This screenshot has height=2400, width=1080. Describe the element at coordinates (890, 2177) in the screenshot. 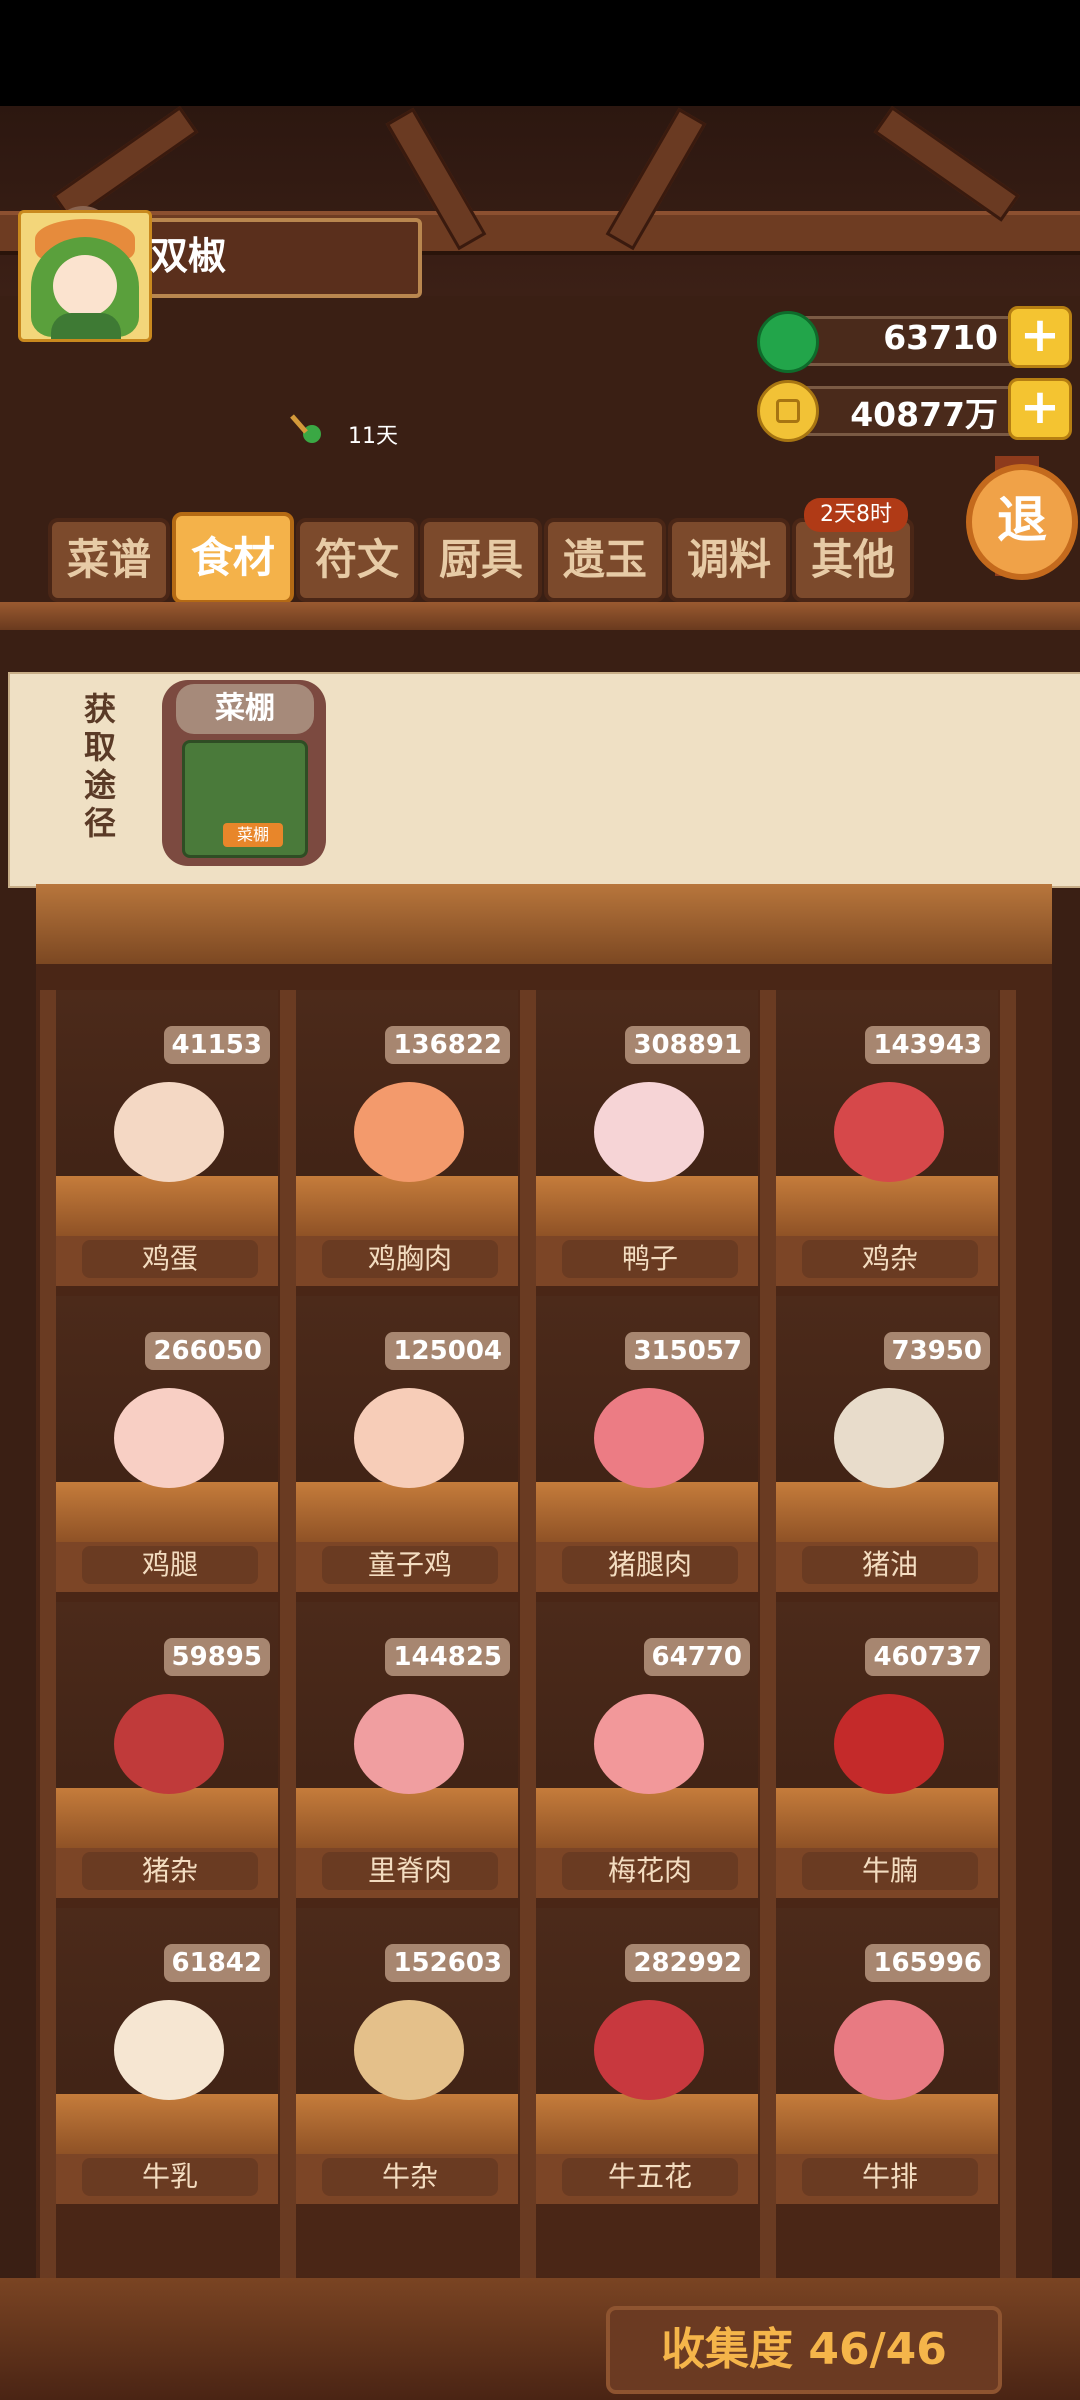

I see `ingredient-name: 牛排` at that location.